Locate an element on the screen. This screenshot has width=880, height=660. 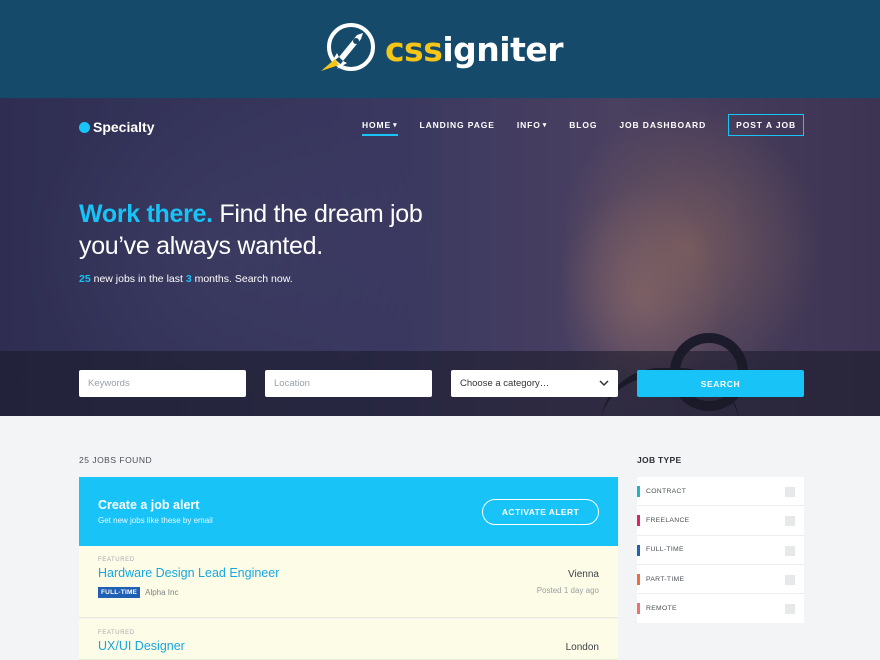
logo-dot-icon is located at coordinates (84, 127).